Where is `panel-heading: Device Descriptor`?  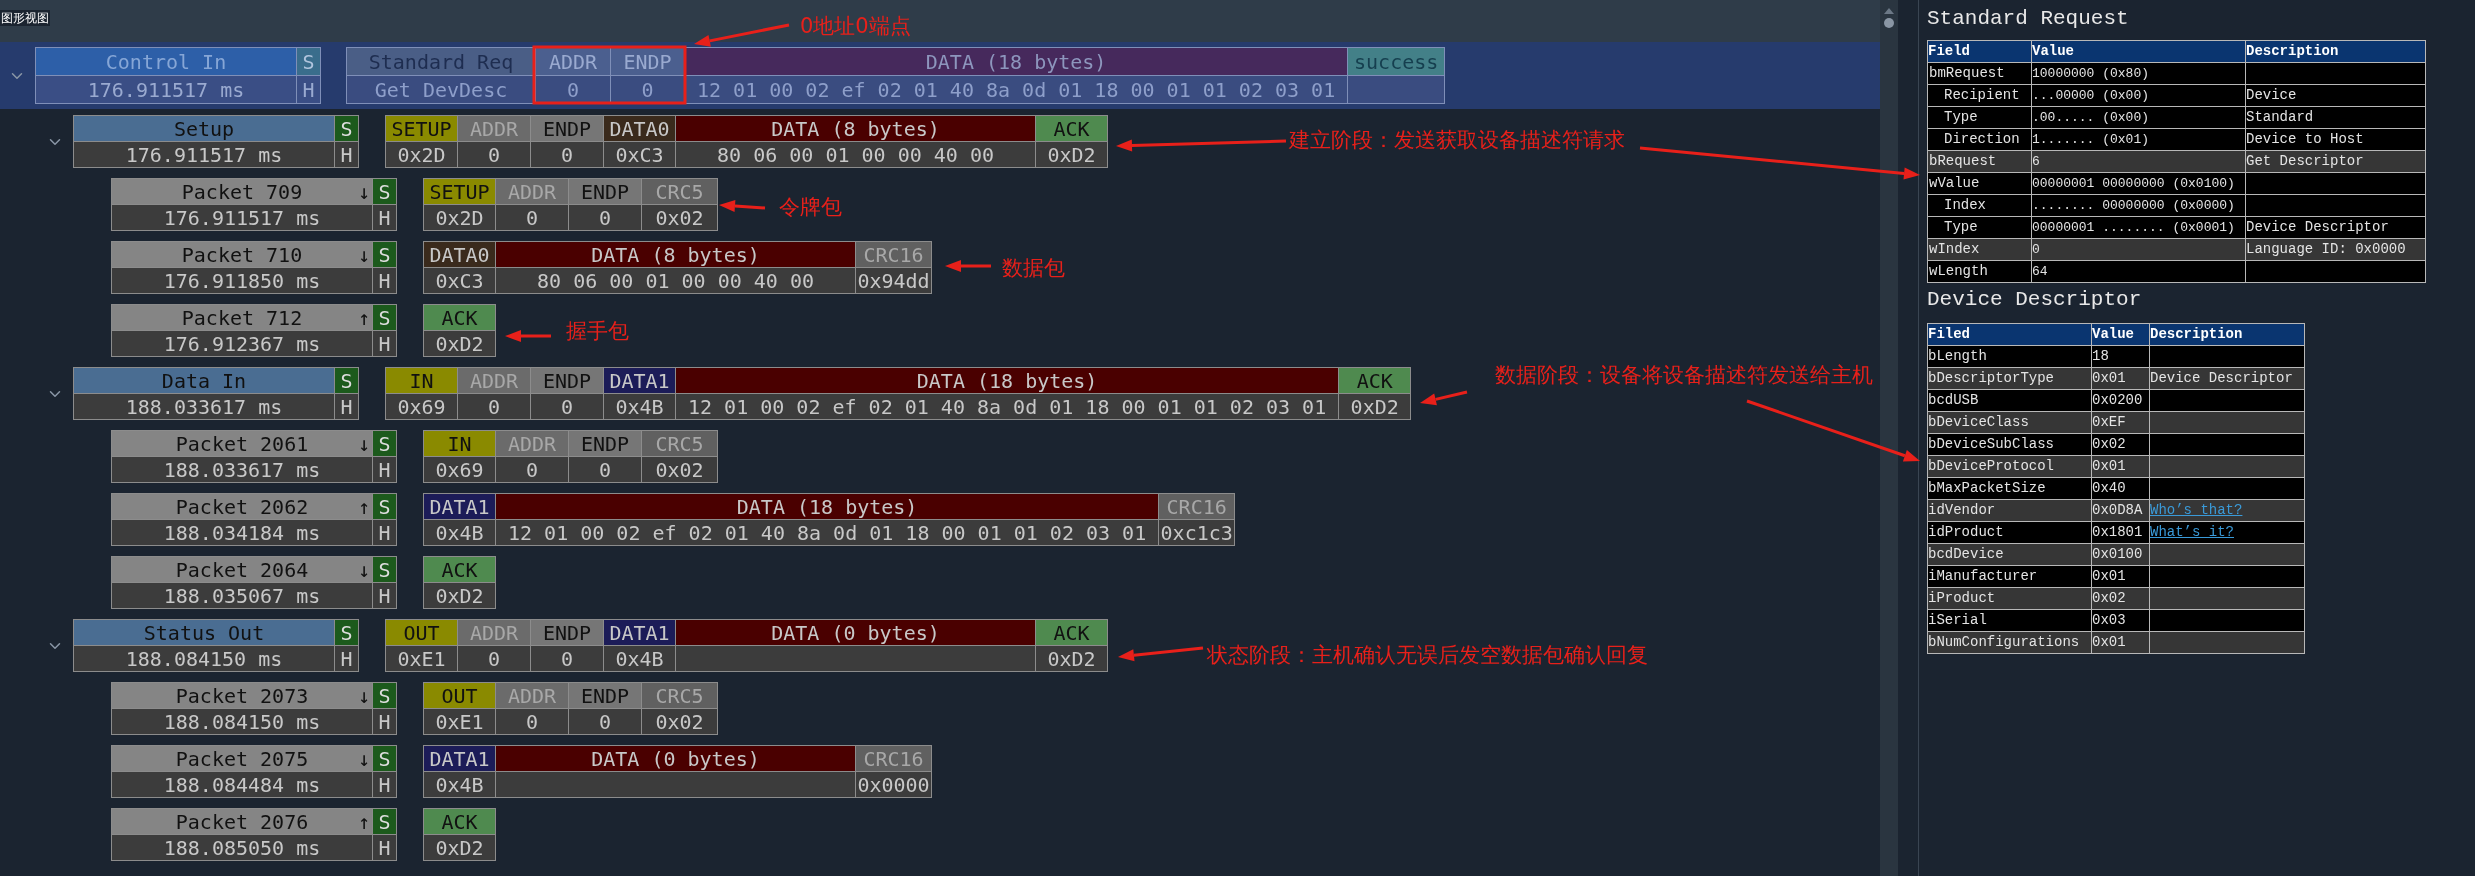 panel-heading: Device Descriptor is located at coordinates (2035, 300).